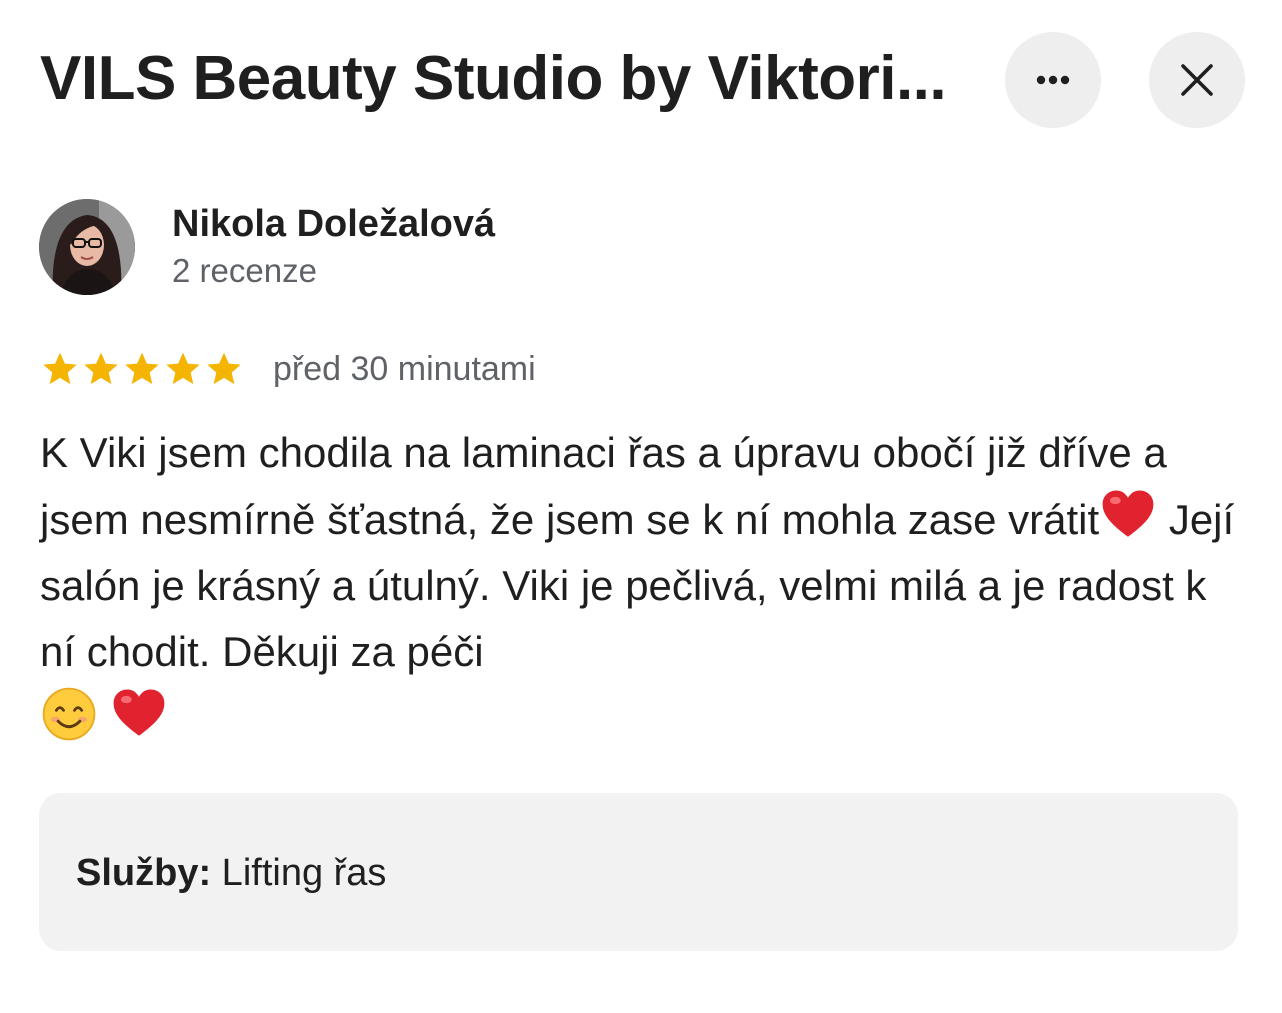 The width and height of the screenshot is (1282, 1013). I want to click on rating-row: před 30 minutami, so click(641, 369).